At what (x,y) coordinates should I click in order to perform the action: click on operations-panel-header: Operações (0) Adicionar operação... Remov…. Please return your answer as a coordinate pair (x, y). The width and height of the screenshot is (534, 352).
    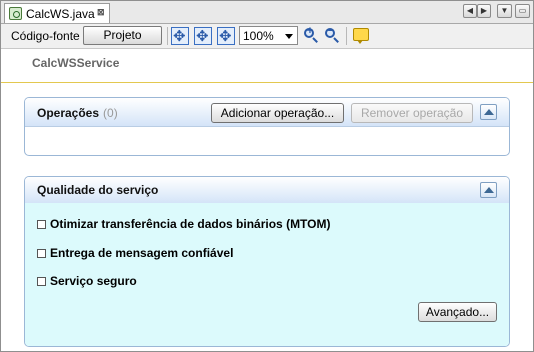
    Looking at the image, I should click on (267, 112).